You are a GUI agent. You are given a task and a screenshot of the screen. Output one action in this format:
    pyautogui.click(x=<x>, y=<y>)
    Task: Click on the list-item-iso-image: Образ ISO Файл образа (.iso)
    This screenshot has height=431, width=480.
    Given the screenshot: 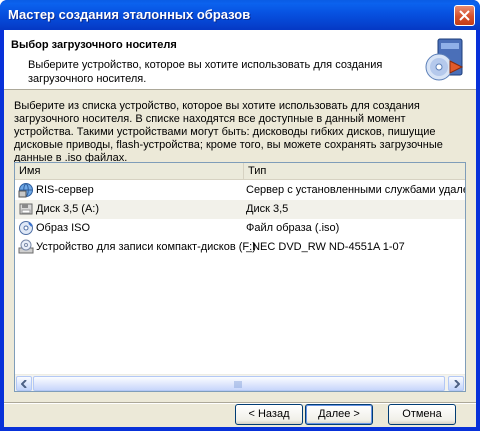 What is the action you would take?
    pyautogui.click(x=240, y=228)
    